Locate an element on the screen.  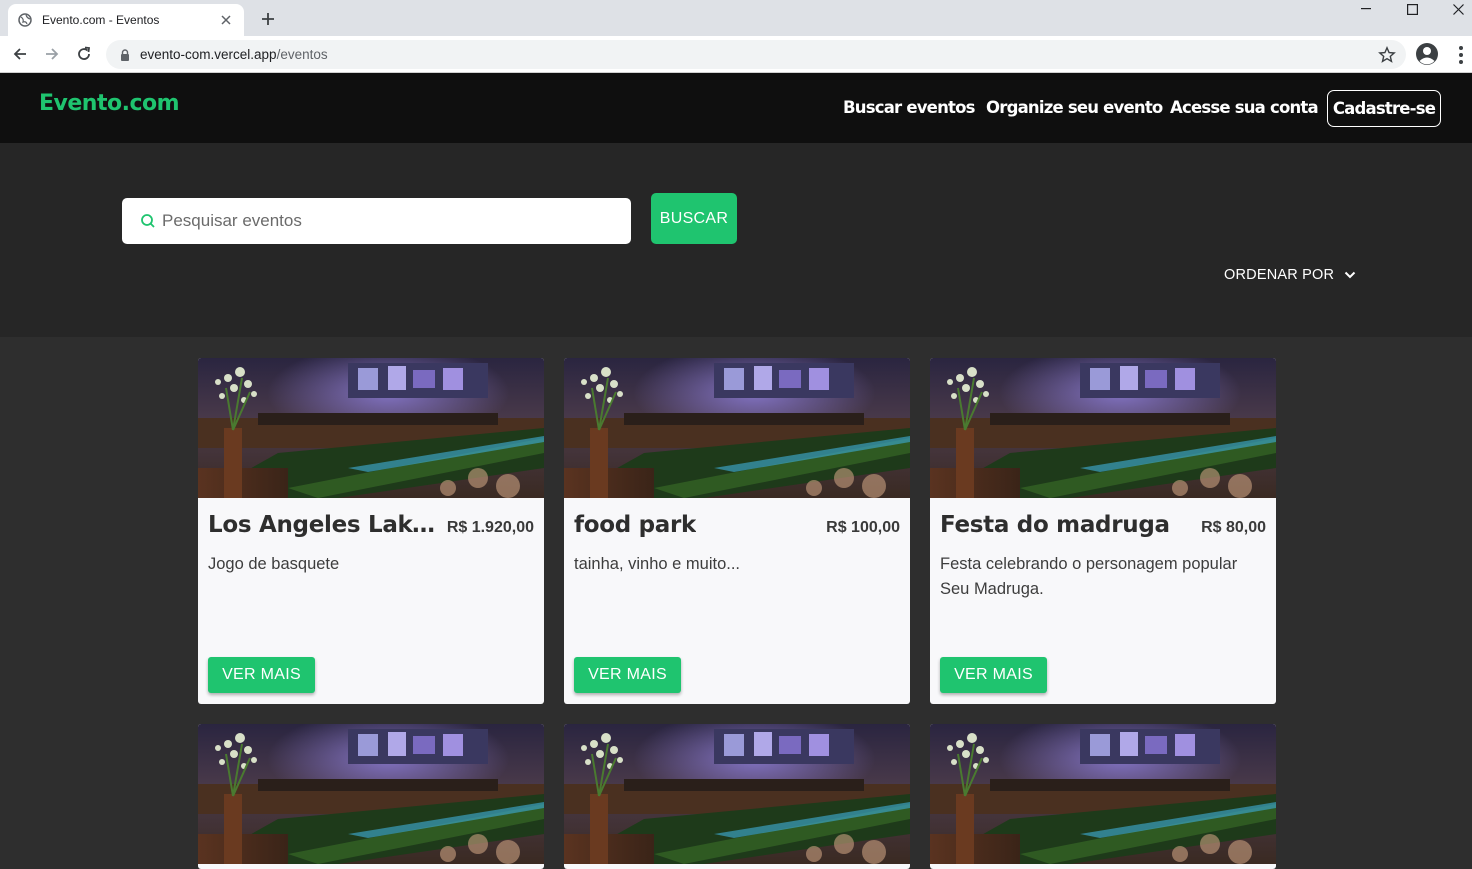
brand-logo: Evento.com is located at coordinates (109, 103).